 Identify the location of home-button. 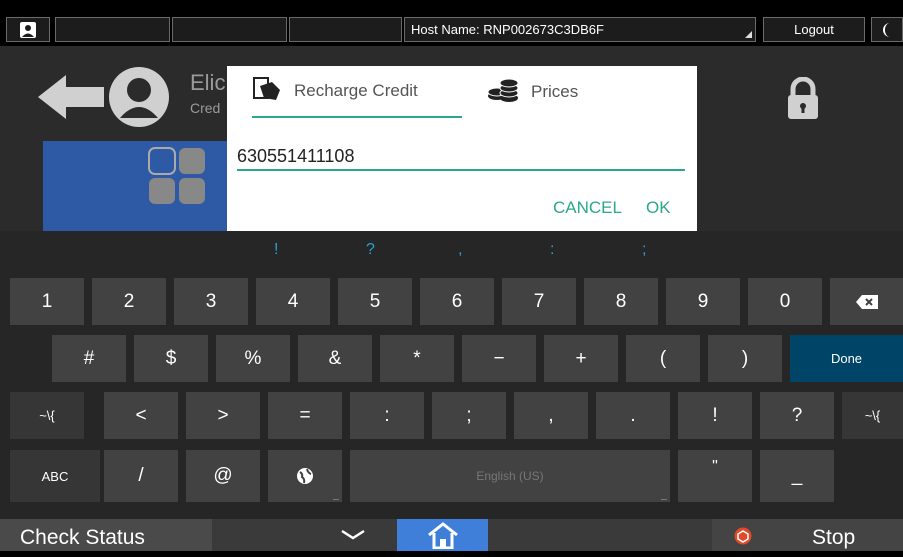
(442, 535).